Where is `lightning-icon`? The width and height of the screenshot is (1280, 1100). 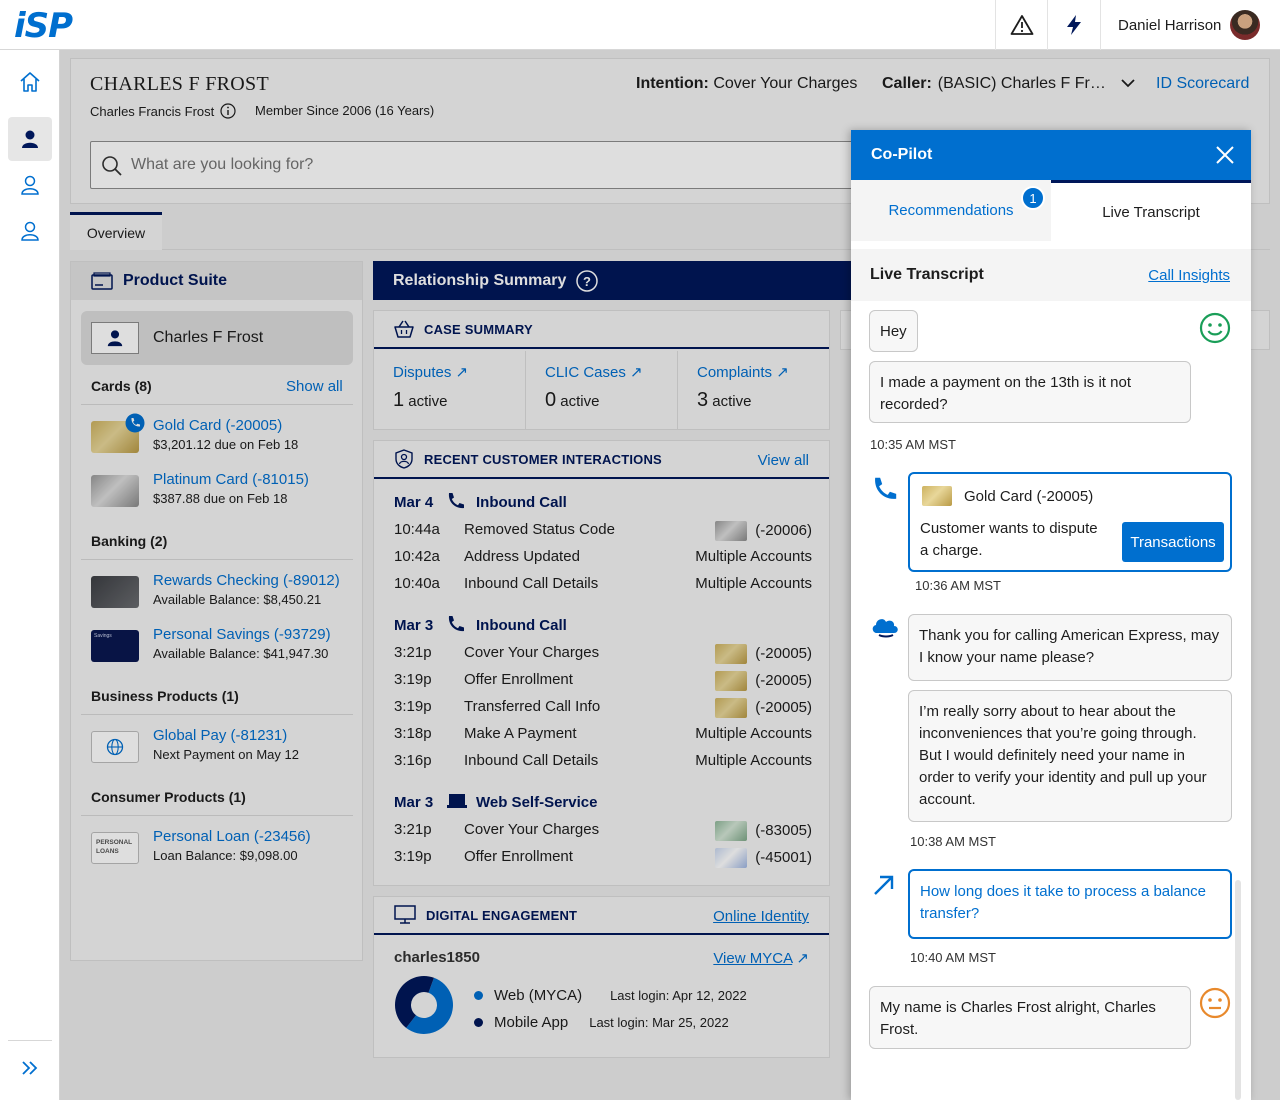 lightning-icon is located at coordinates (1073, 25).